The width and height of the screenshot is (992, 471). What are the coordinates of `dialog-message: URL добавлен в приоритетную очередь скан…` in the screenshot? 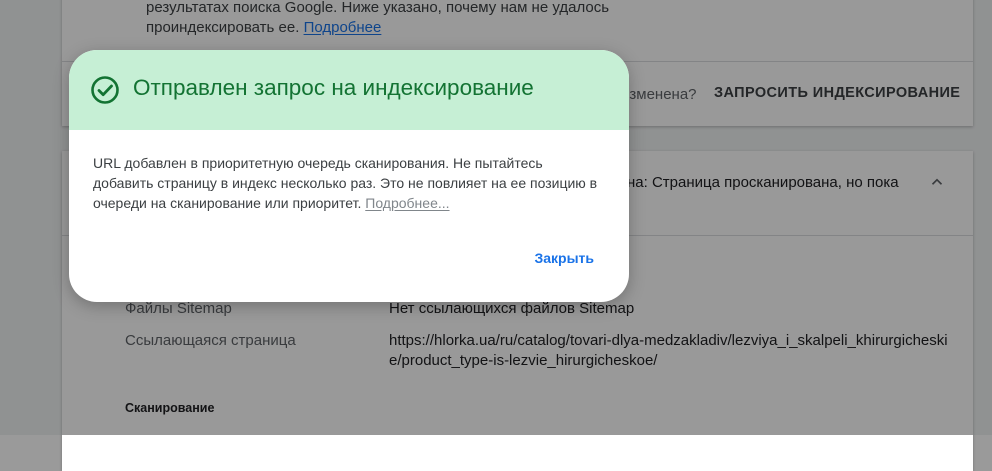 It's located at (349, 183).